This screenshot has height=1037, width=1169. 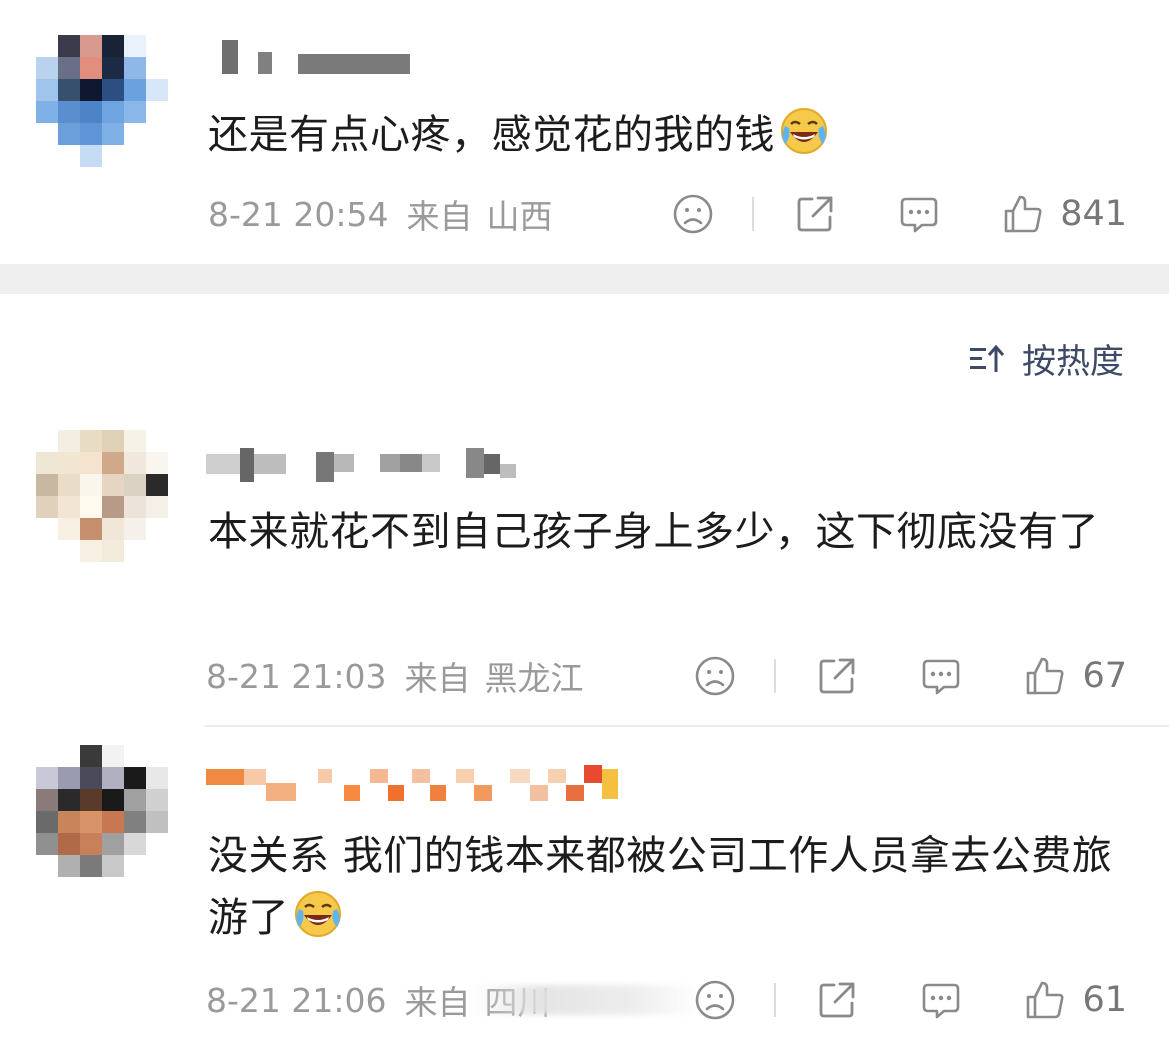 I want to click on comment-meta: 8-21 20:54 来自 山西 841, so click(x=667, y=214).